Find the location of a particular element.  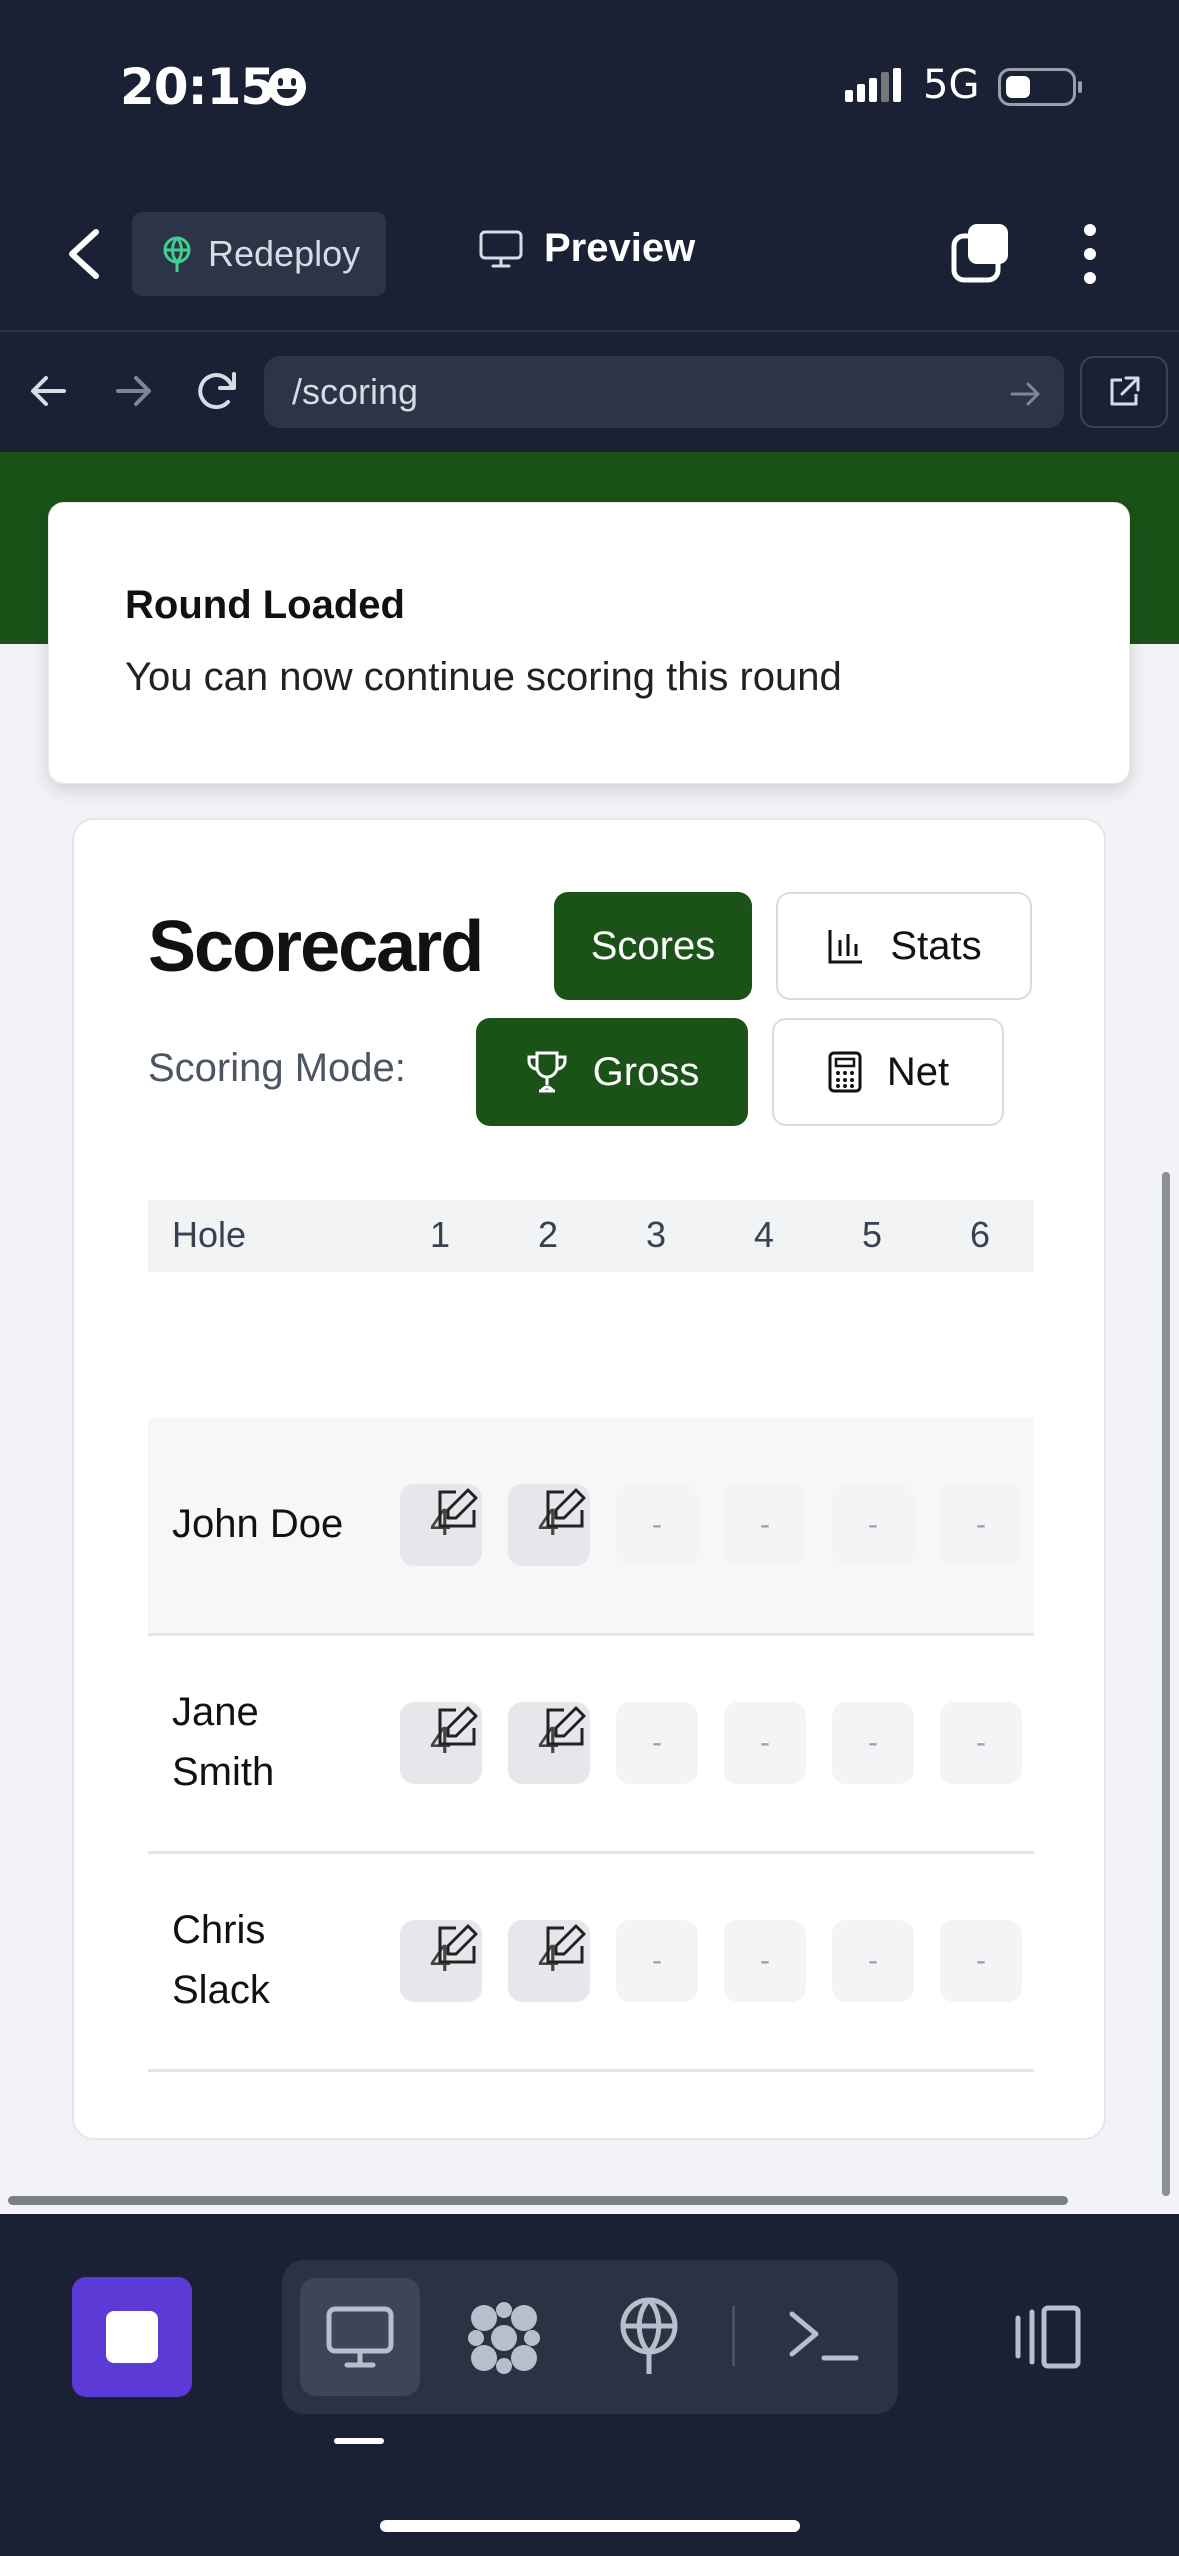

hole-number: 5 is located at coordinates (872, 1234).